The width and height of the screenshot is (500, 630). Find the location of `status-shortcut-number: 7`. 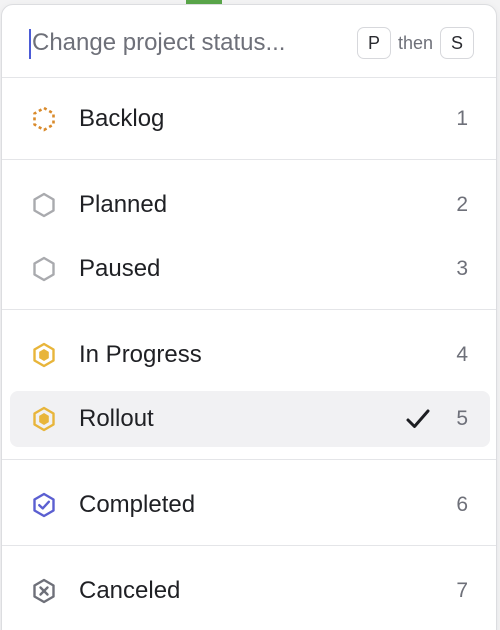

status-shortcut-number: 7 is located at coordinates (462, 590).